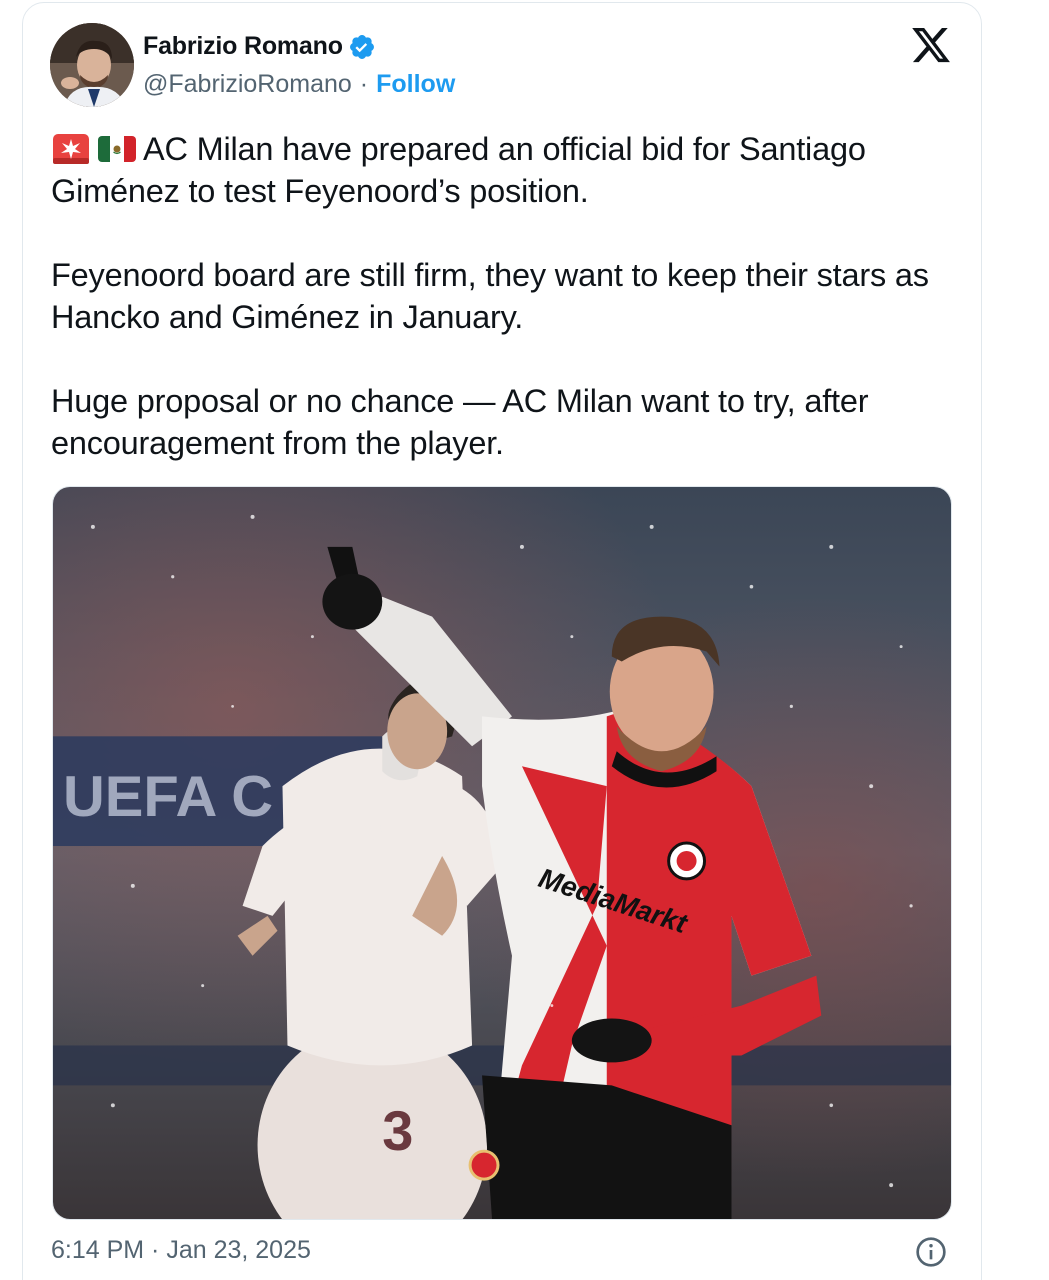 The width and height of the screenshot is (1049, 1280). Describe the element at coordinates (168, 797) in the screenshot. I see `uefa-banner-text: UEFA C` at that location.